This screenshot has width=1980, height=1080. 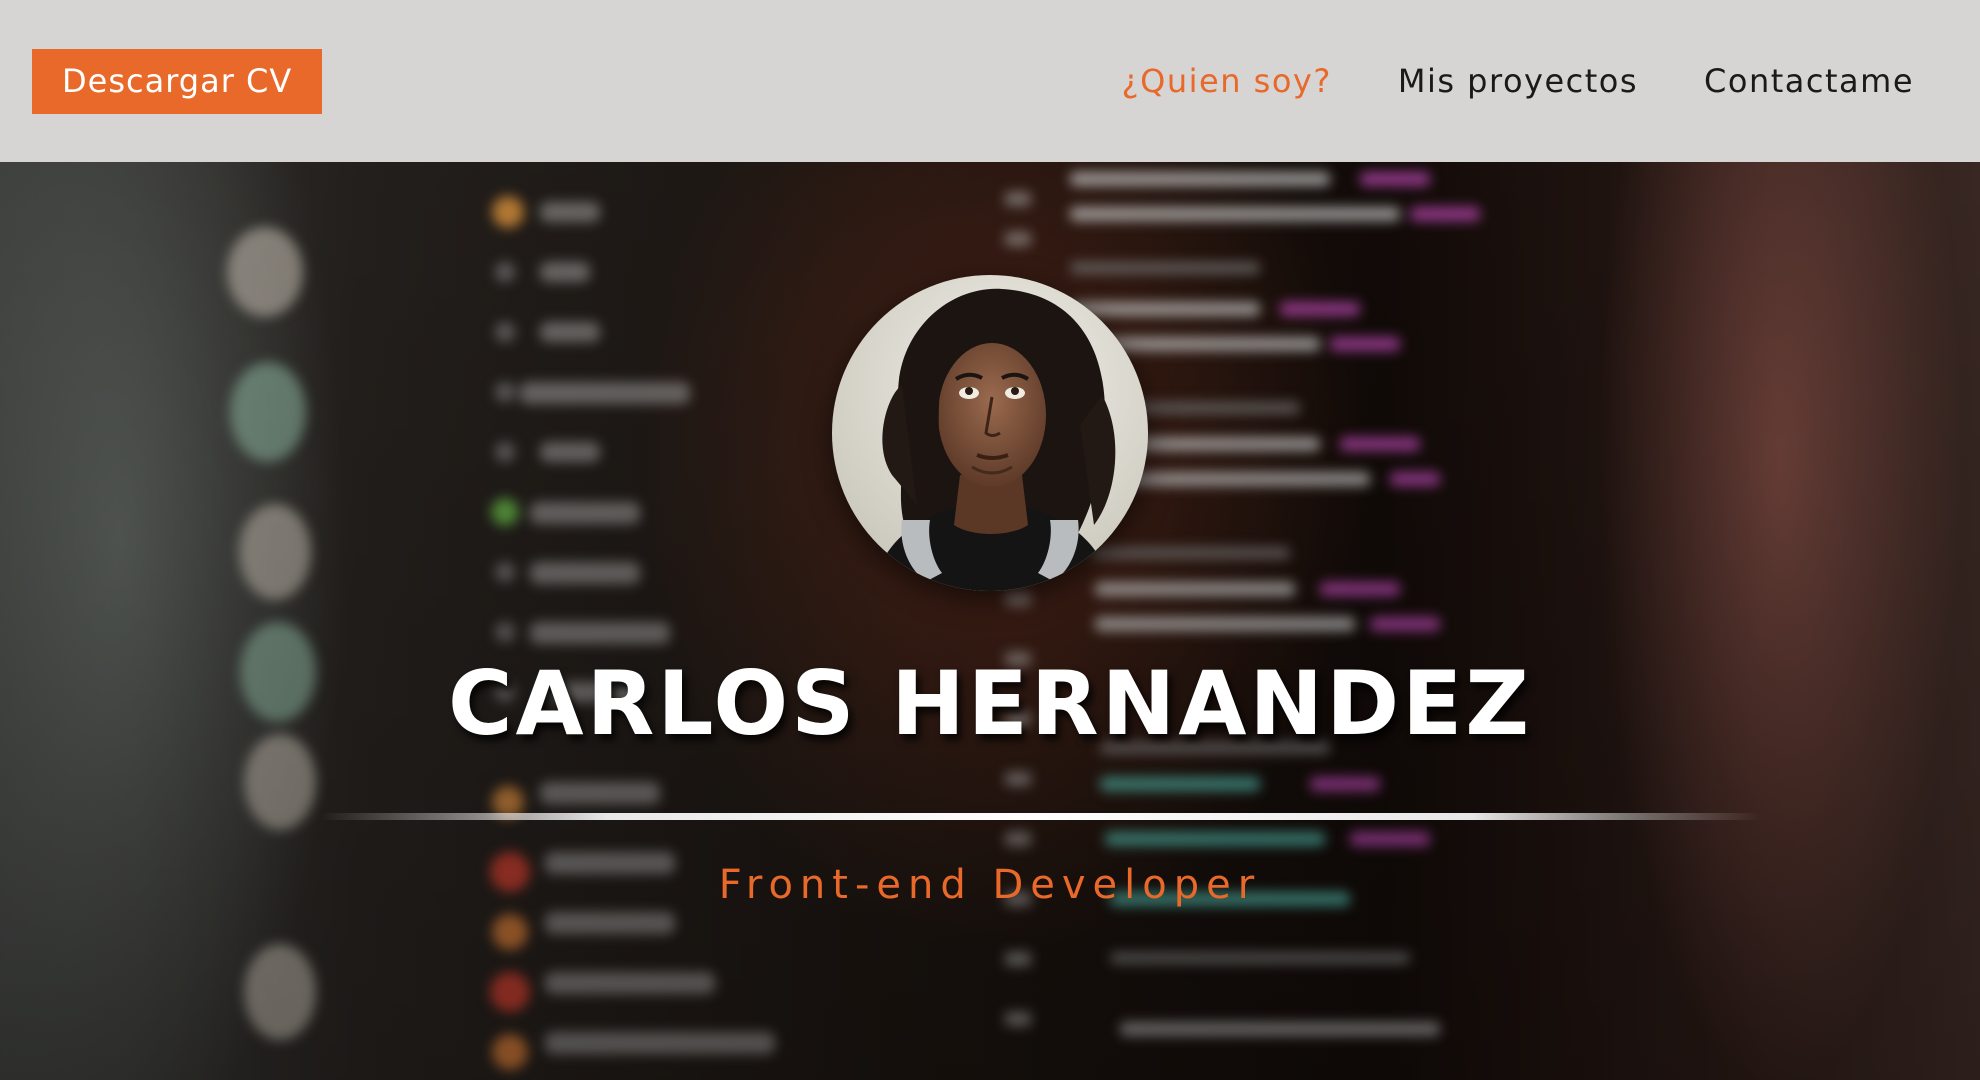 I want to click on profile-photo-icon, so click(x=990, y=433).